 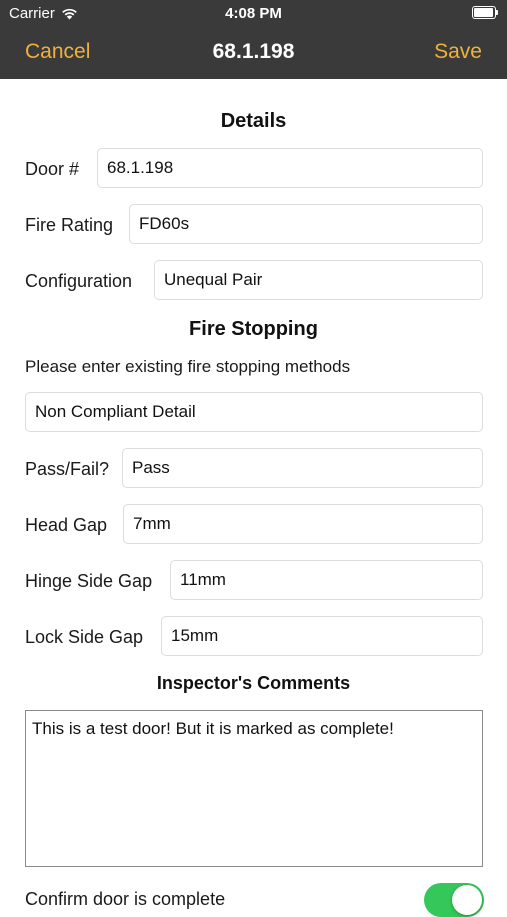 What do you see at coordinates (52, 169) in the screenshot?
I see `door-number-label: Door #` at bounding box center [52, 169].